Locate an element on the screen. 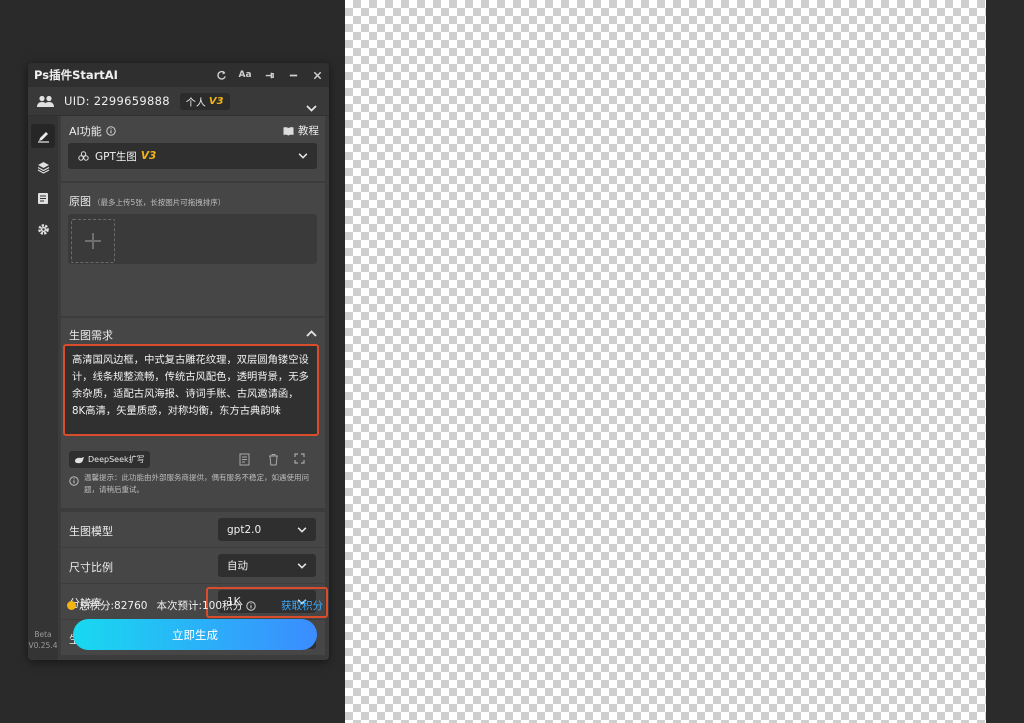 The width and height of the screenshot is (1024, 723). source-image-hint: （最多上传5张，长按图片可拖拽排序） is located at coordinates (159, 202).